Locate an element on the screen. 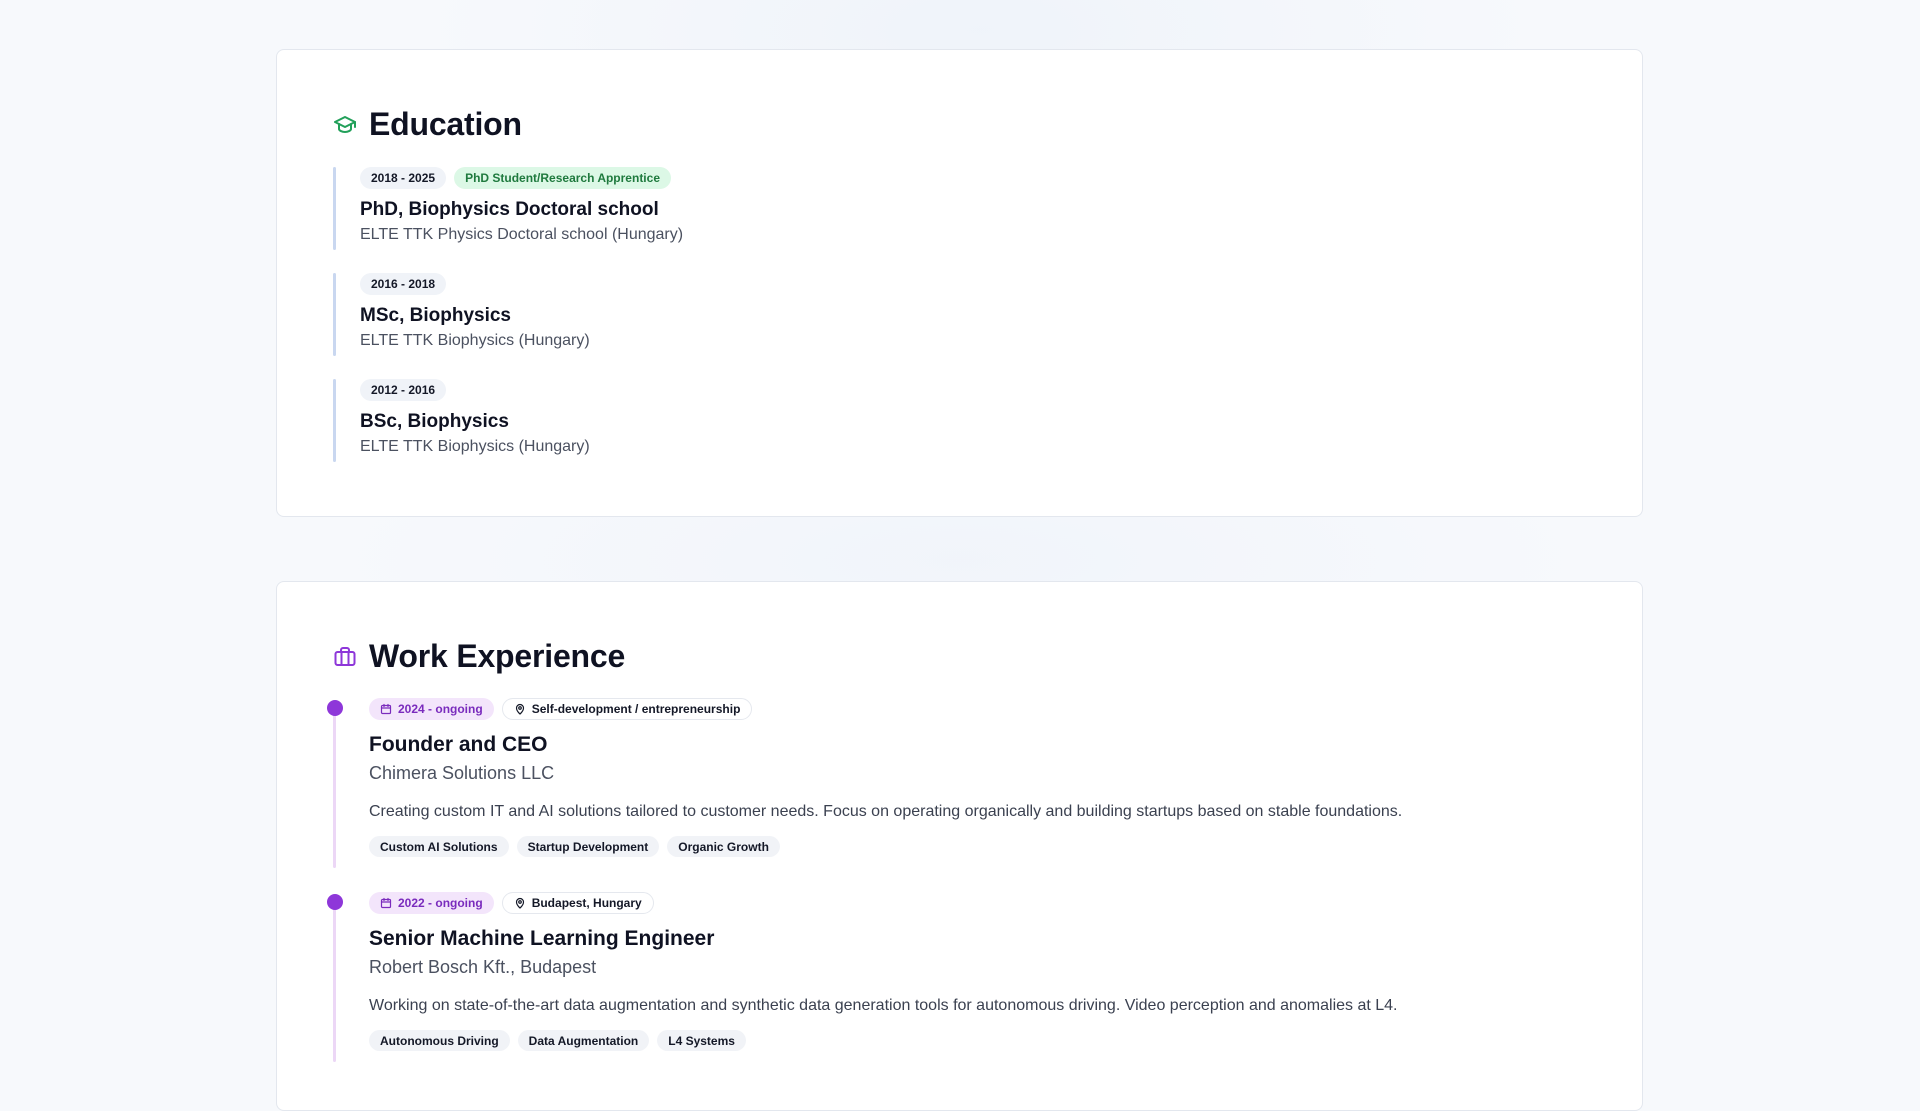 The image size is (1920, 1111). education-years-badge: 2016 - 2018 is located at coordinates (403, 284).